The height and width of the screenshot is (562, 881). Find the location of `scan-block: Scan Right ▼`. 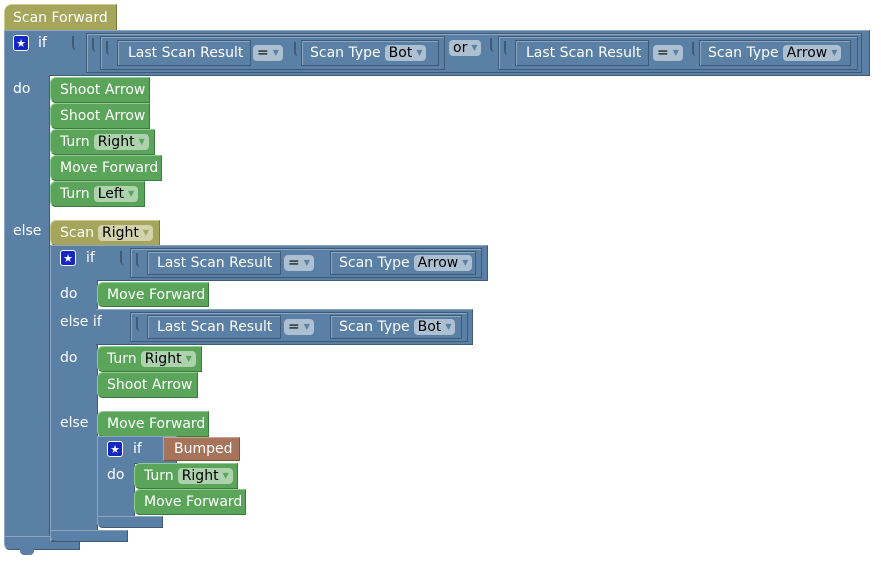

scan-block: Scan Right ▼ is located at coordinates (105, 233).